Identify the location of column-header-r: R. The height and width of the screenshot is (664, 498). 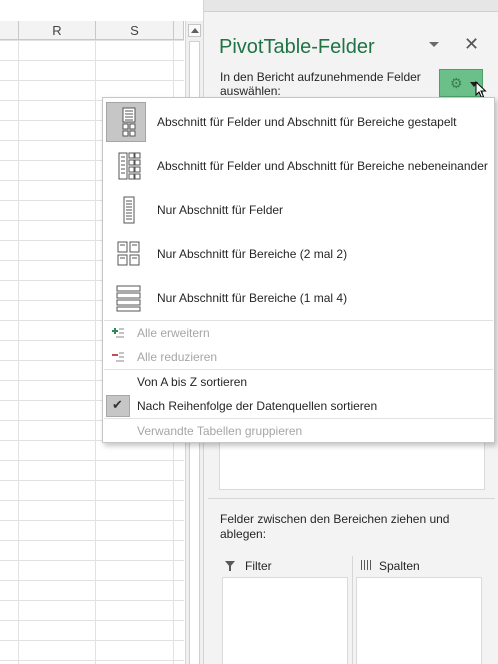
(57, 30).